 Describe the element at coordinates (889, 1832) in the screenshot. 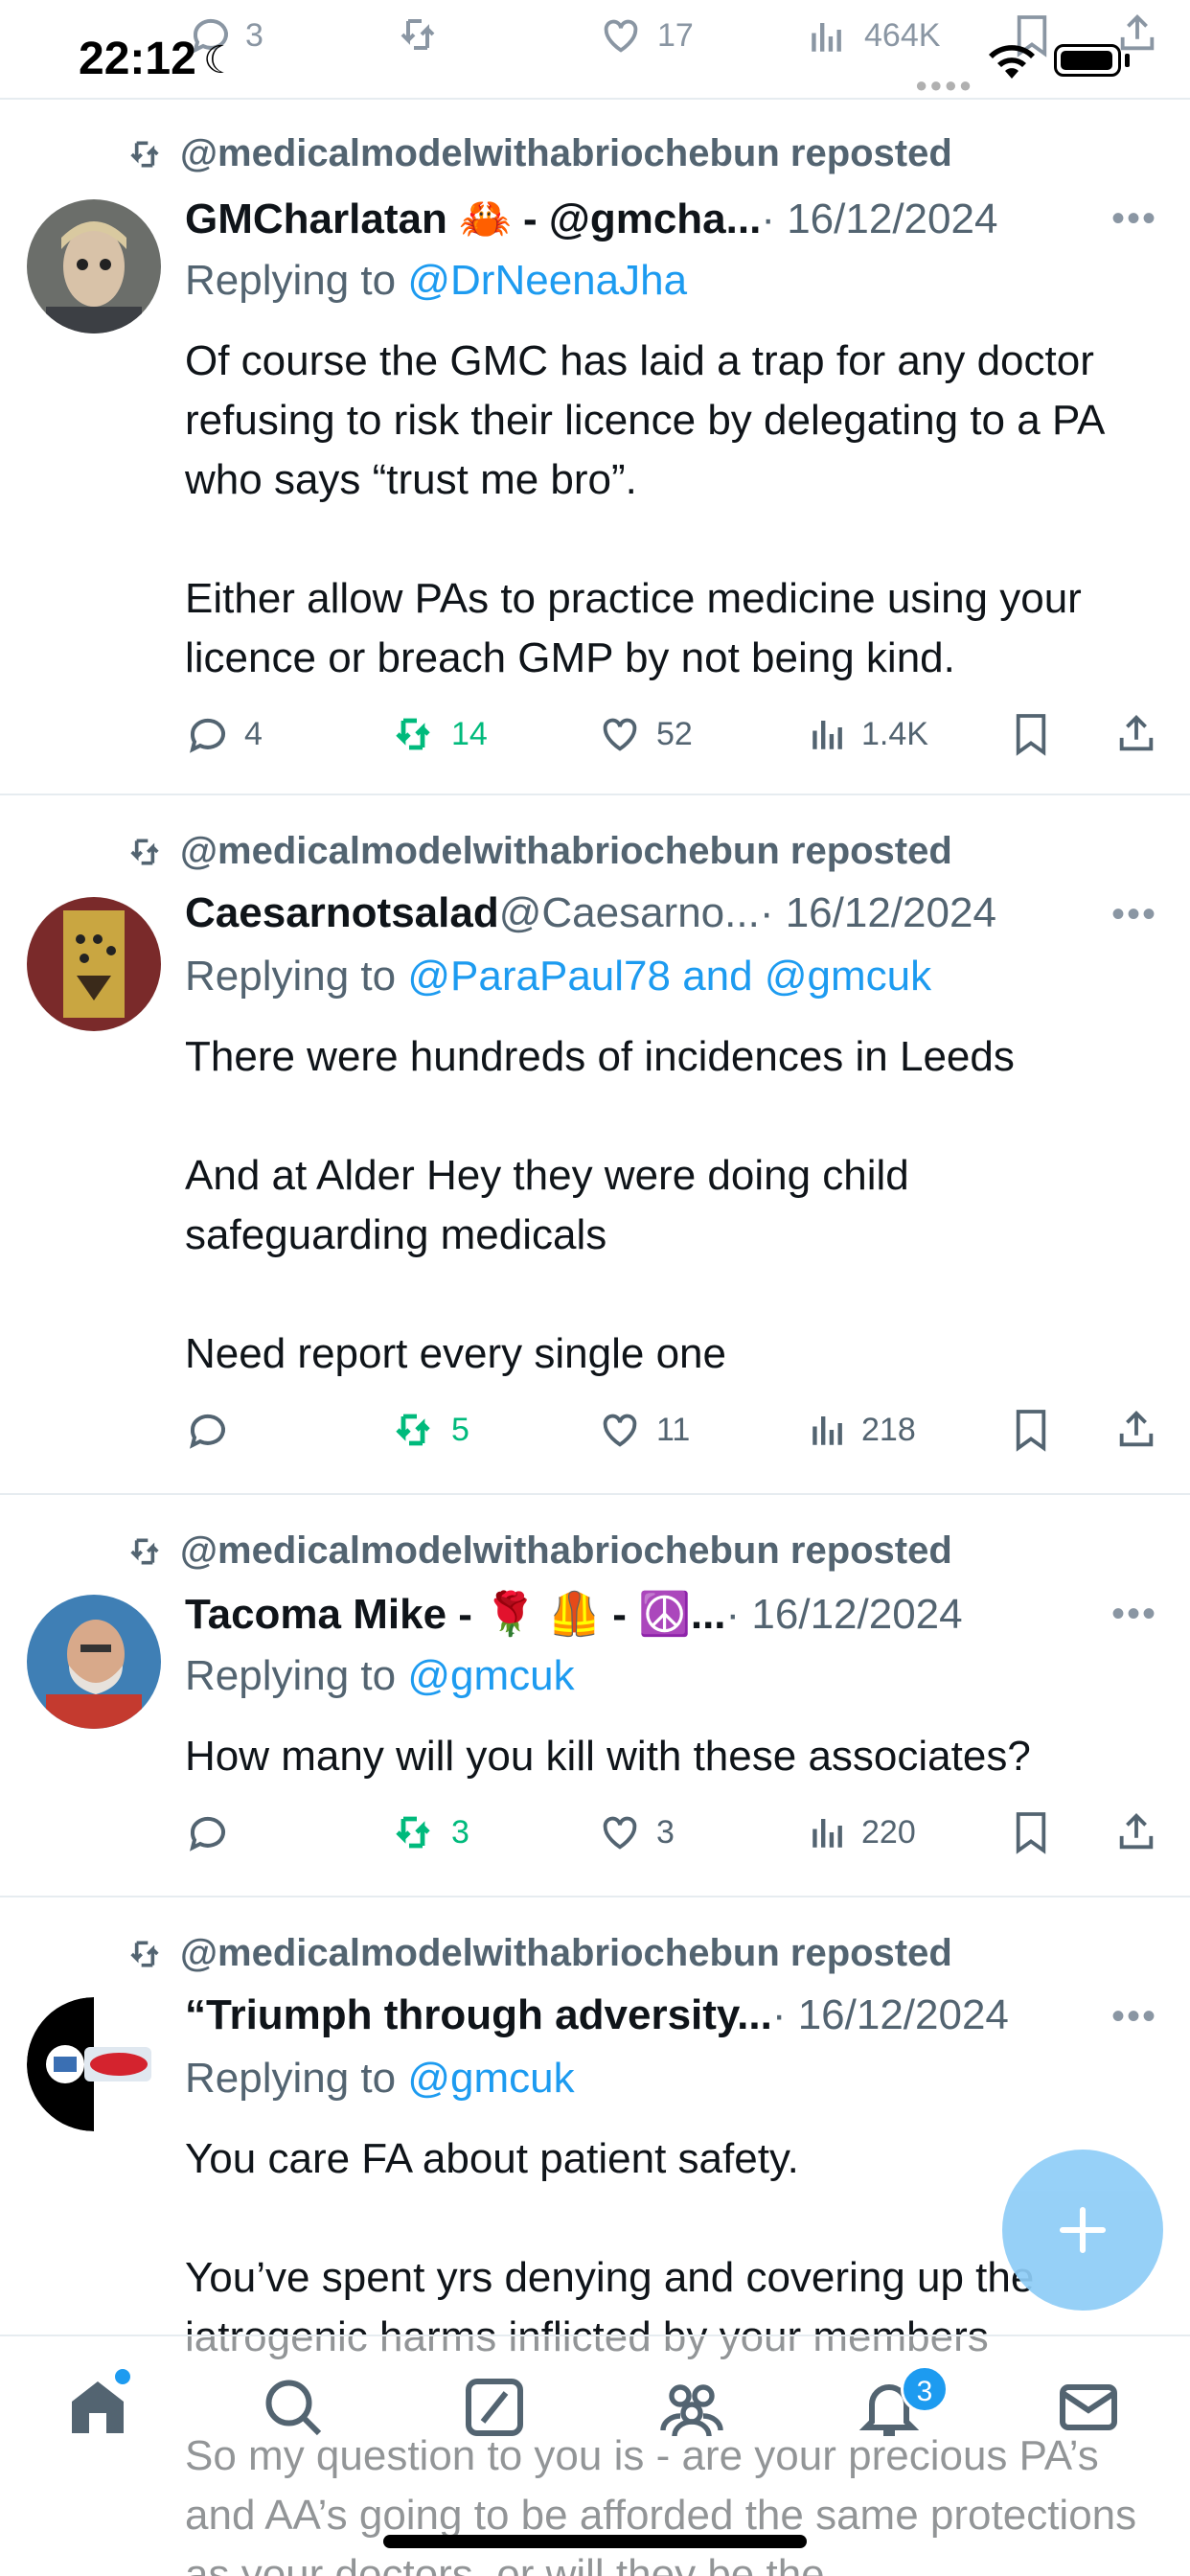

I see `view-count: 220` at that location.